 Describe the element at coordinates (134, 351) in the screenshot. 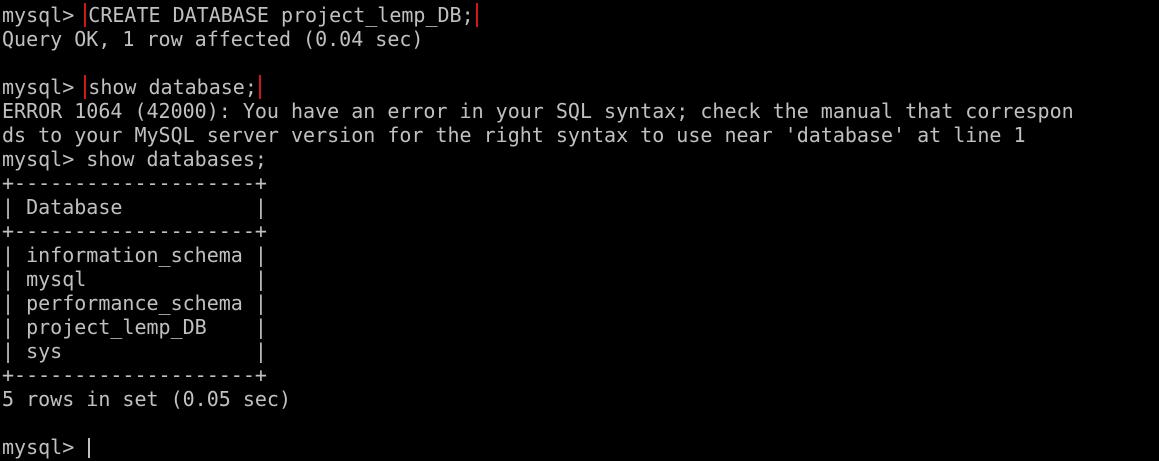

I see `table-row: | sys |` at that location.